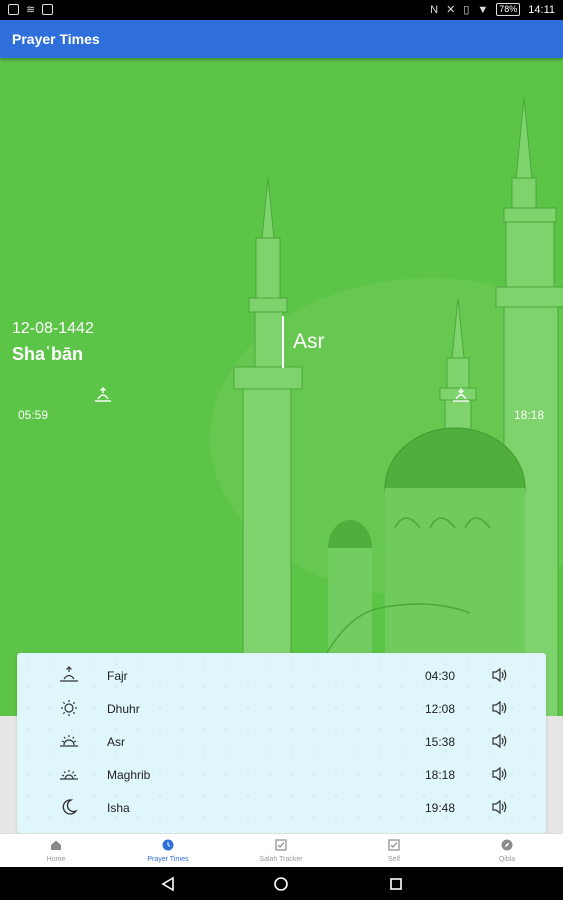 This screenshot has width=563, height=900. I want to click on clock: 14:11, so click(541, 9).